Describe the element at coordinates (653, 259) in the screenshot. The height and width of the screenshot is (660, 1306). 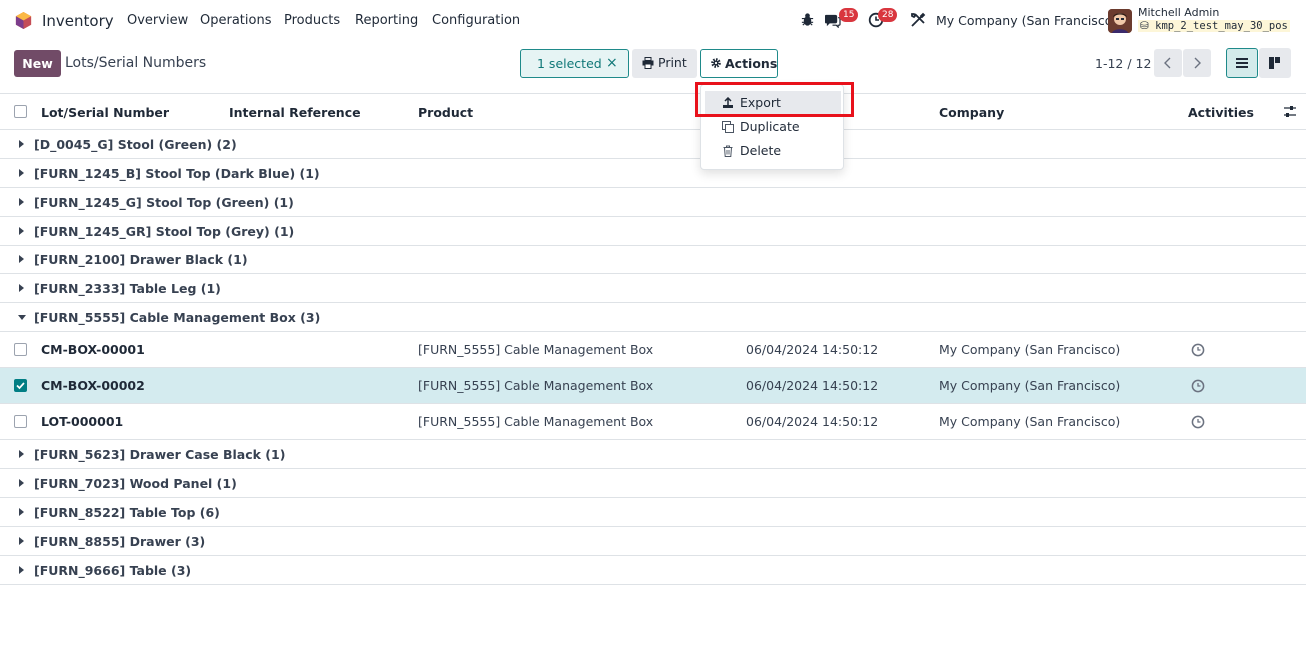
I see `group-row: [FURN_2100] Drawer Black (1)` at that location.